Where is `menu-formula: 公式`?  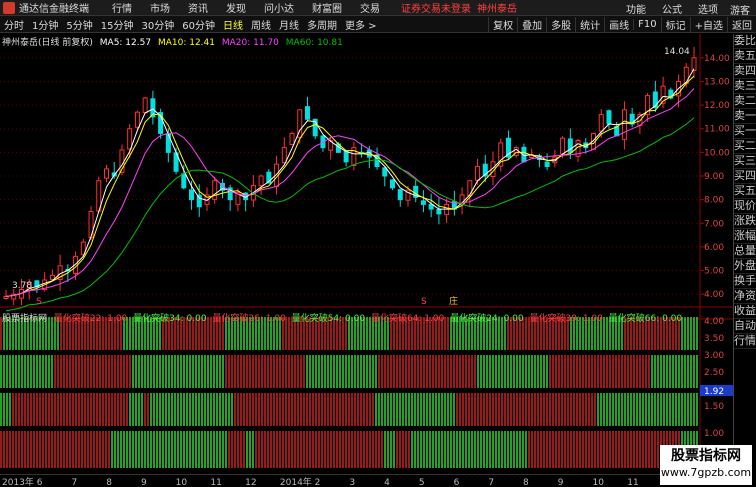
menu-formula: 公式 is located at coordinates (672, 8).